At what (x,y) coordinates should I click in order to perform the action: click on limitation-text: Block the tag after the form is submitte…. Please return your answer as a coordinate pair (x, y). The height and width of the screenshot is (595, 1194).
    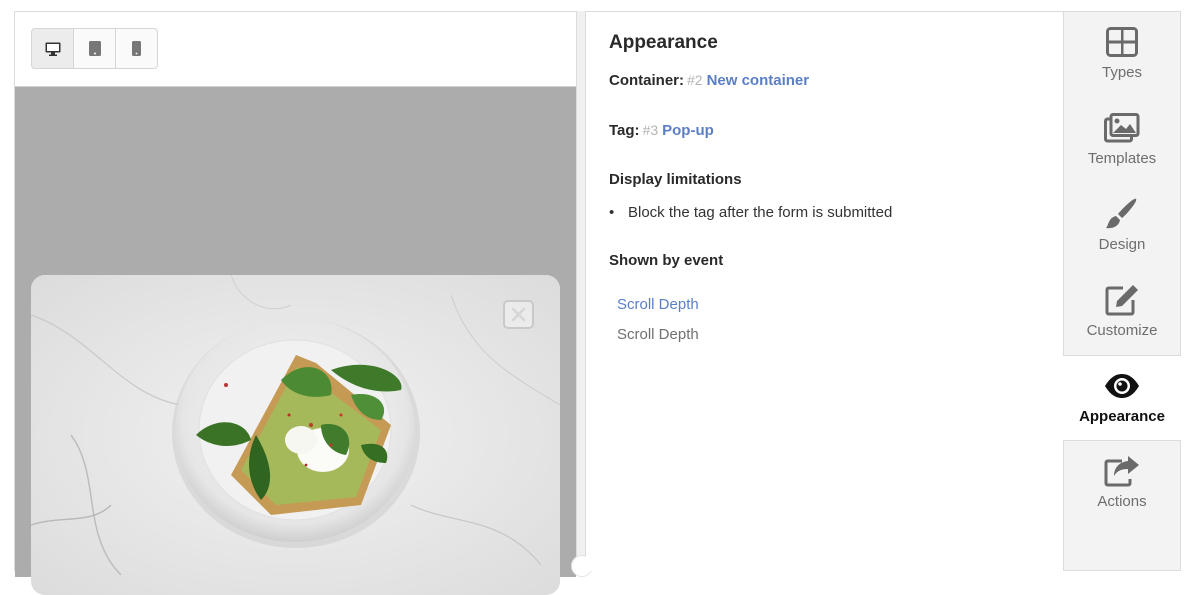
    Looking at the image, I should click on (760, 212).